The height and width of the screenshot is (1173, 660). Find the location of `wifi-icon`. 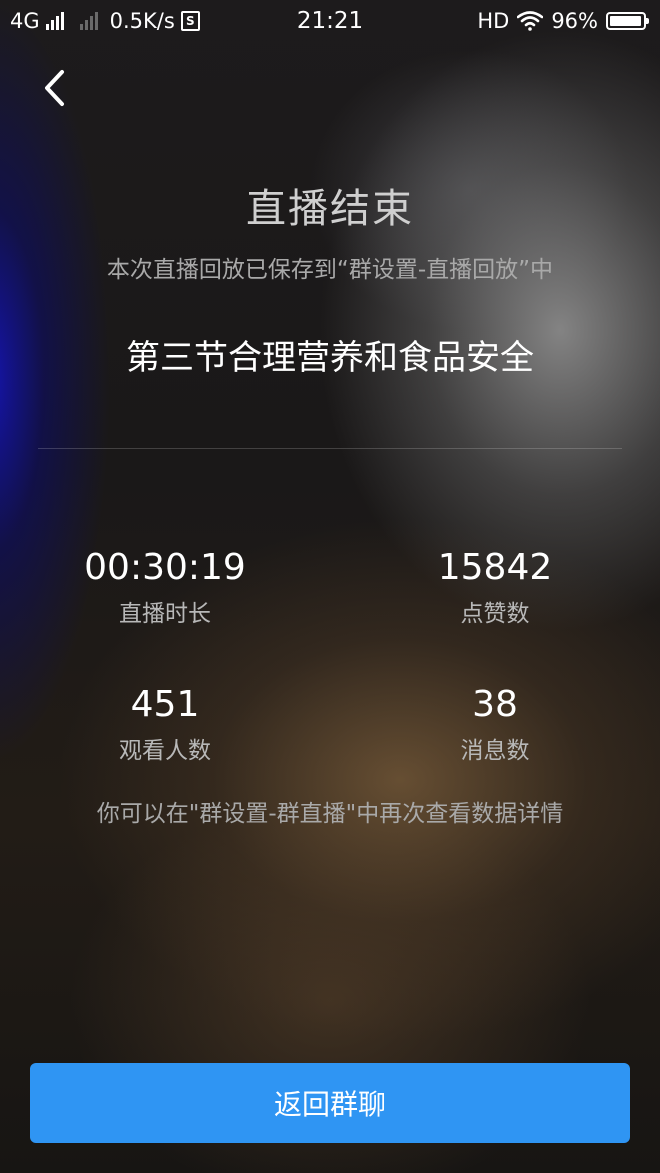

wifi-icon is located at coordinates (530, 21).